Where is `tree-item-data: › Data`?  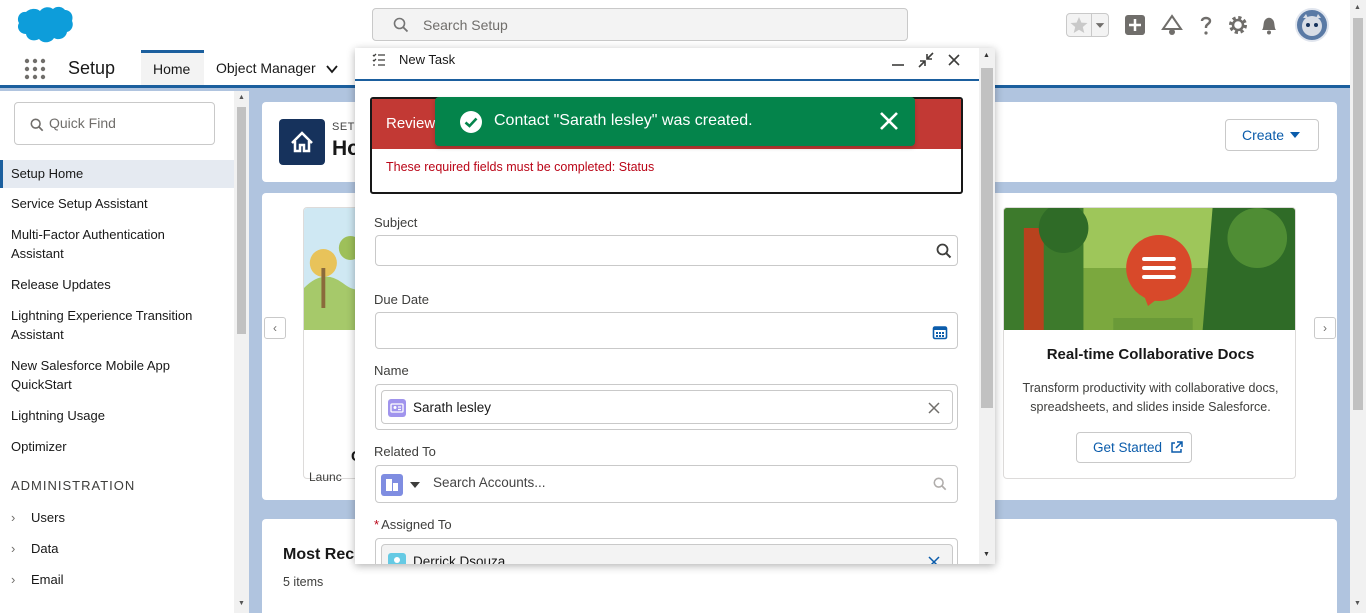
tree-item-data: › Data is located at coordinates (34, 548).